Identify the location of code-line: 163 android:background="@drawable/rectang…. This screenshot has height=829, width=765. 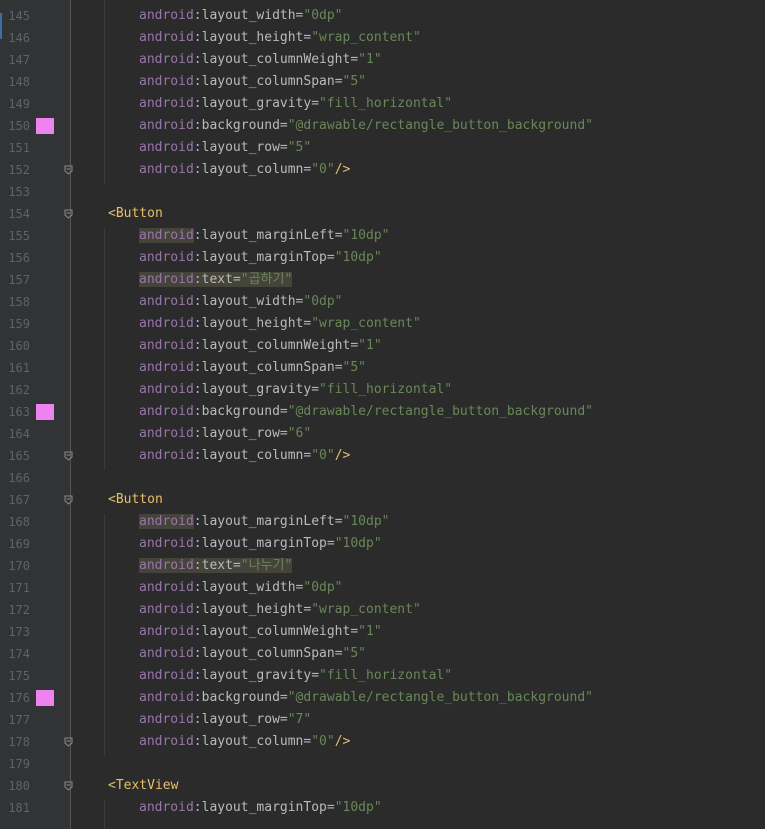
(382, 412).